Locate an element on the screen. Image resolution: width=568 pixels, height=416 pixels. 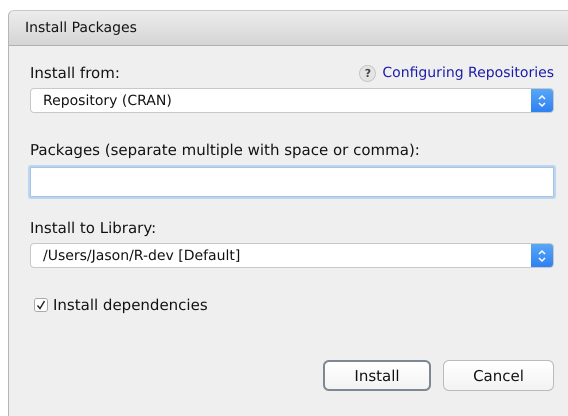
cancel-button: Cancel is located at coordinates (498, 375).